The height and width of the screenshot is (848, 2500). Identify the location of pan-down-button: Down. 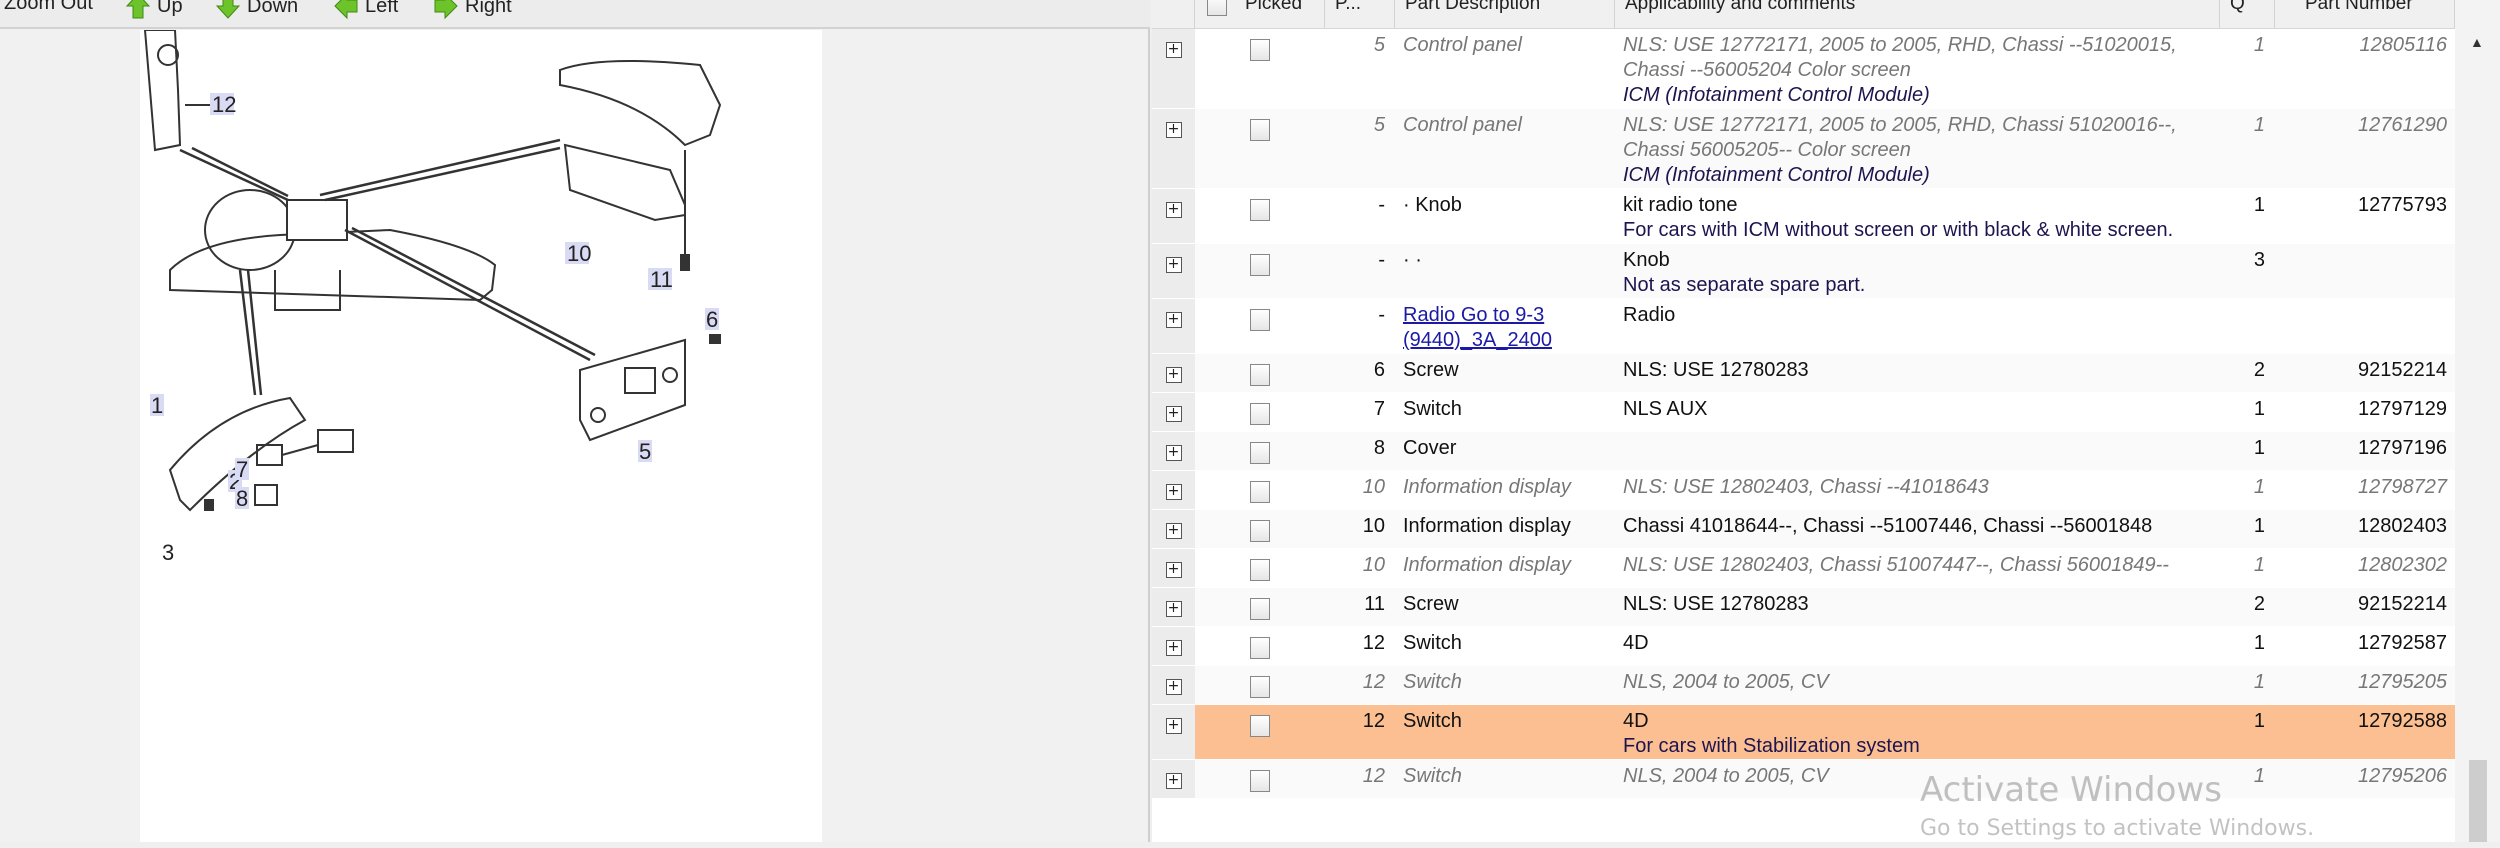
(256, 10).